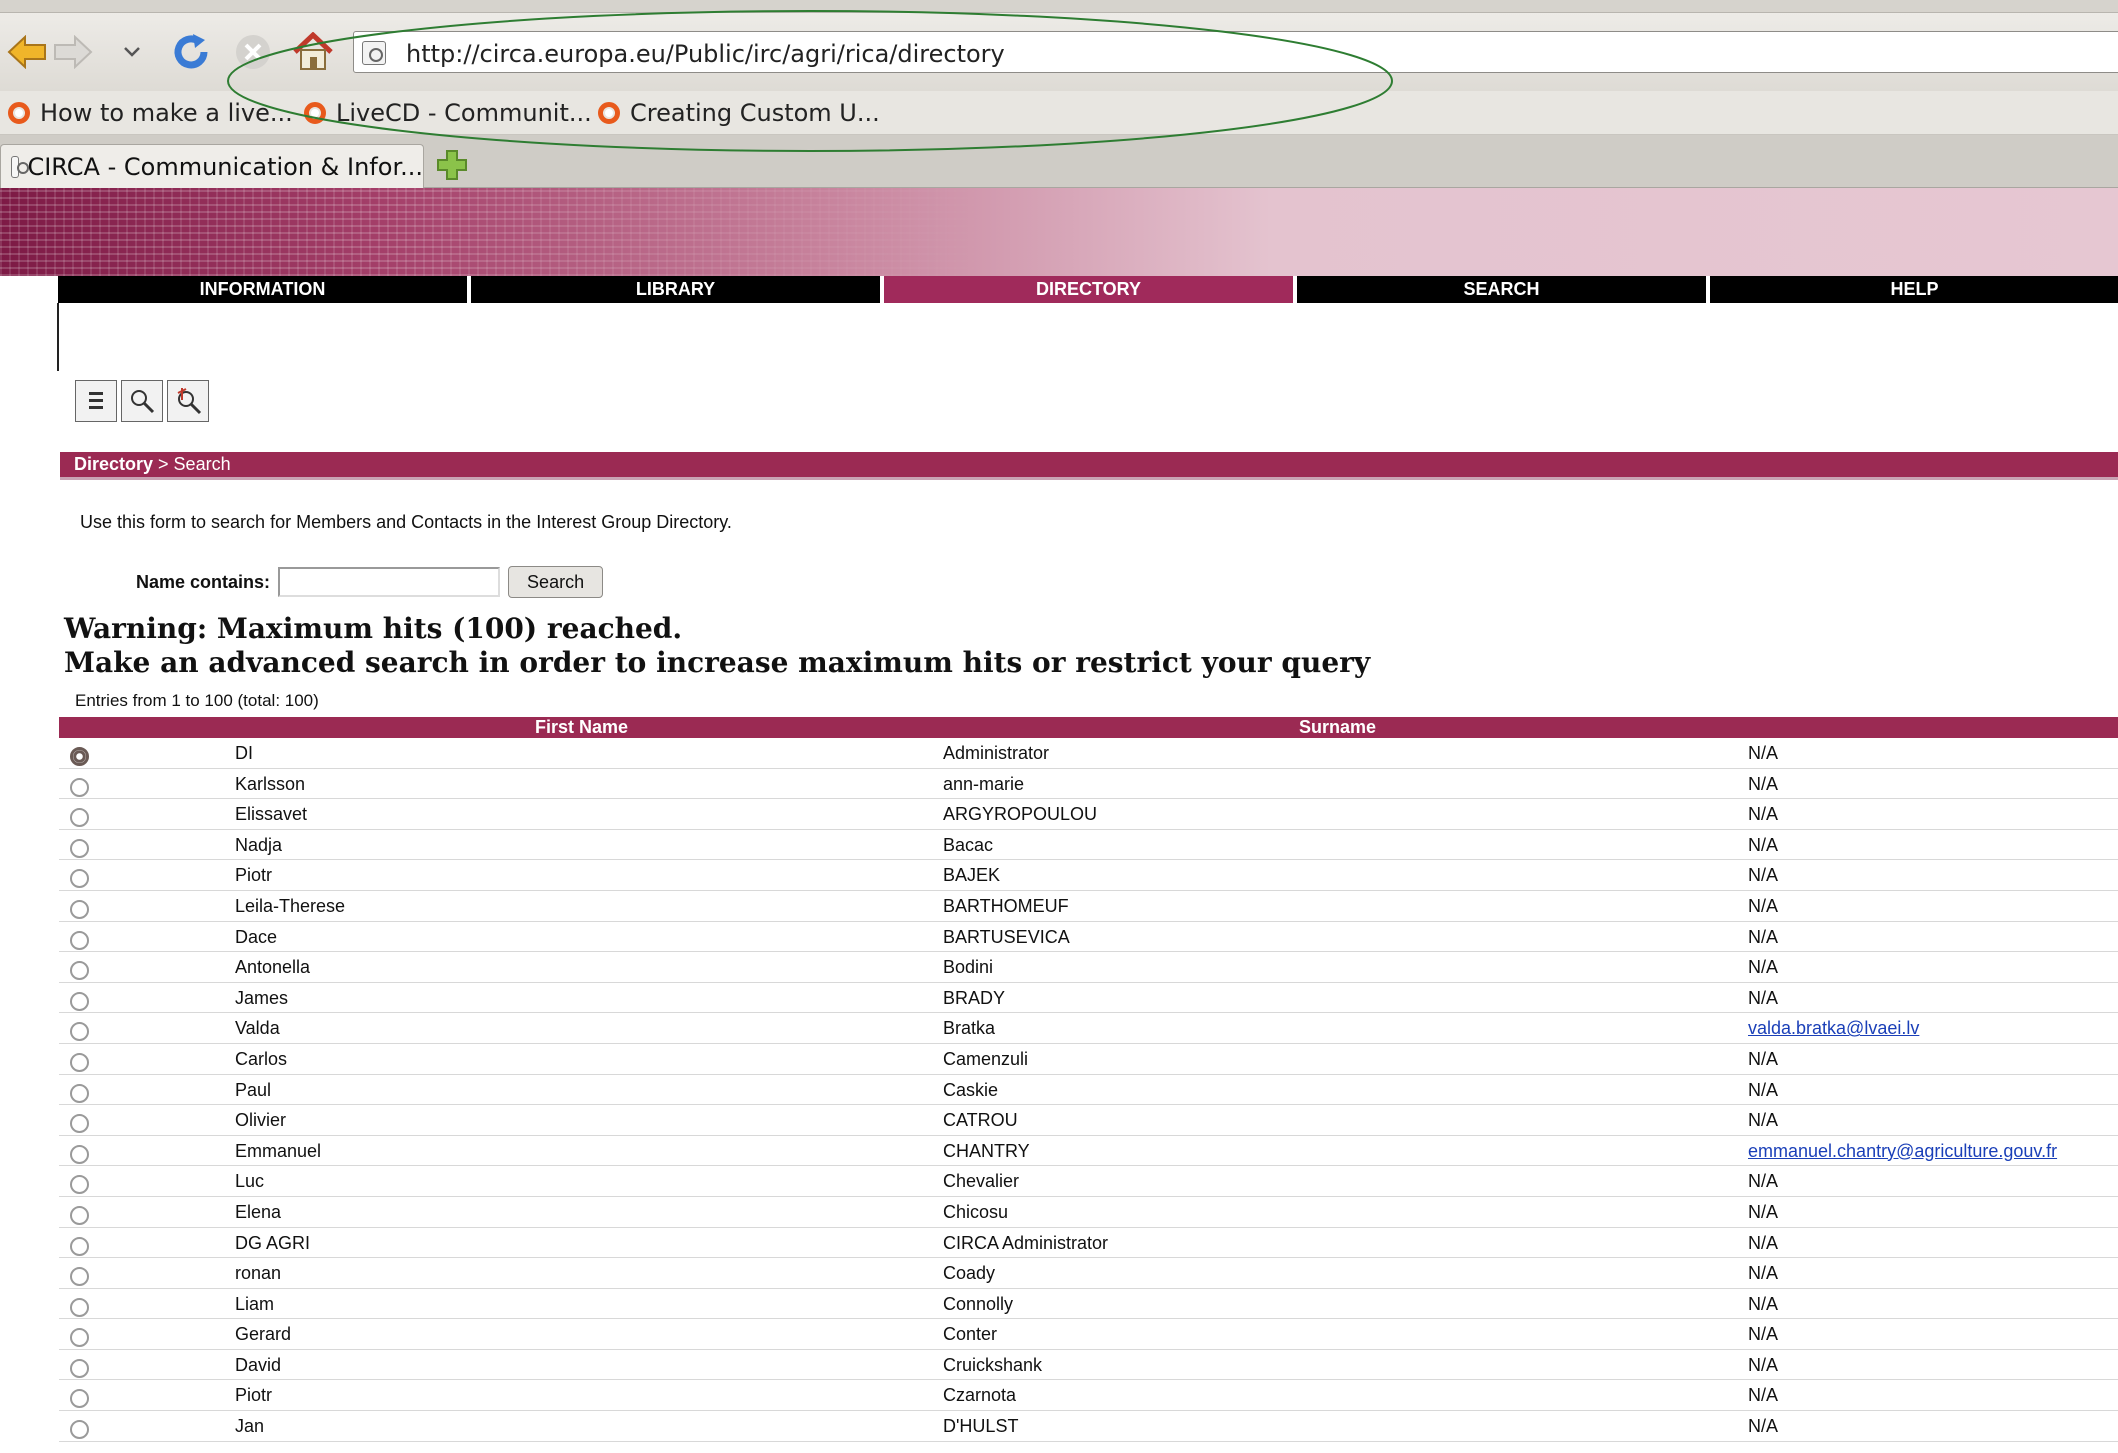 The height and width of the screenshot is (1453, 2118). Describe the element at coordinates (262, 289) in the screenshot. I see `menu-information: INFORMATION` at that location.